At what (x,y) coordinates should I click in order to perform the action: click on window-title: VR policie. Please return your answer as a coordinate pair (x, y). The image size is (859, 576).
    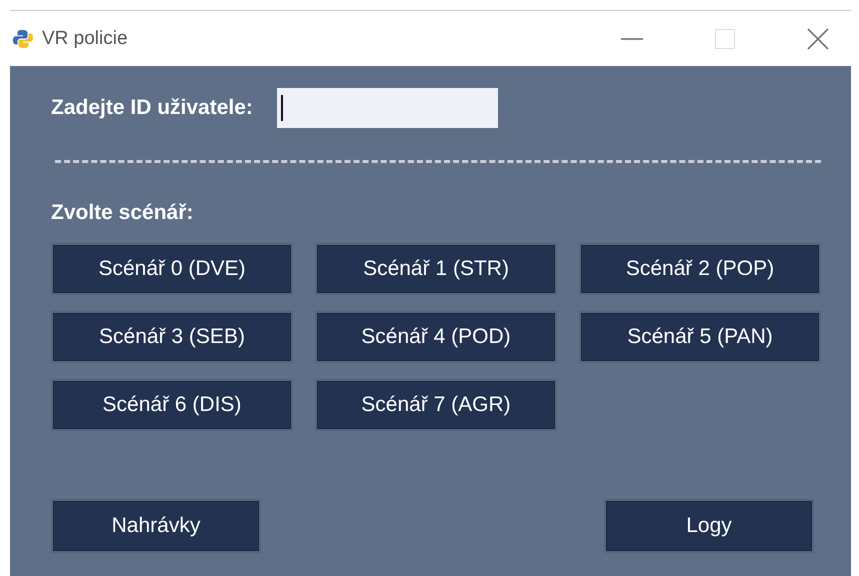
    Looking at the image, I should click on (85, 39).